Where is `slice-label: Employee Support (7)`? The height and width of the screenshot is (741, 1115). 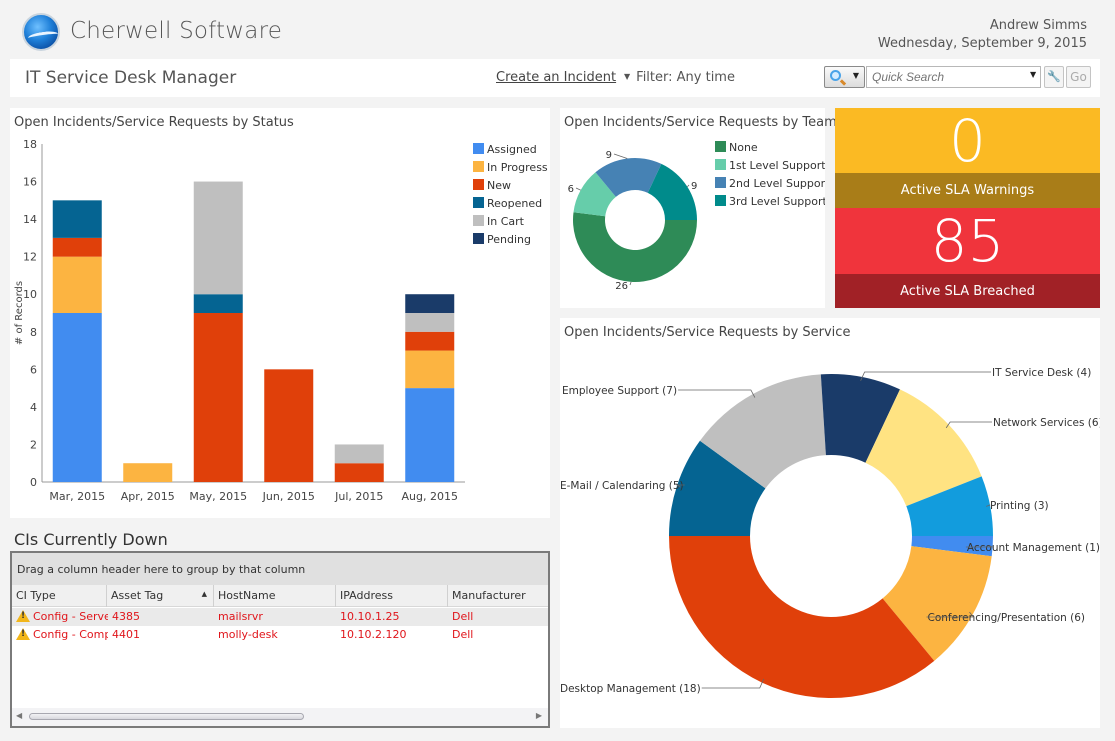 slice-label: Employee Support (7) is located at coordinates (619, 391).